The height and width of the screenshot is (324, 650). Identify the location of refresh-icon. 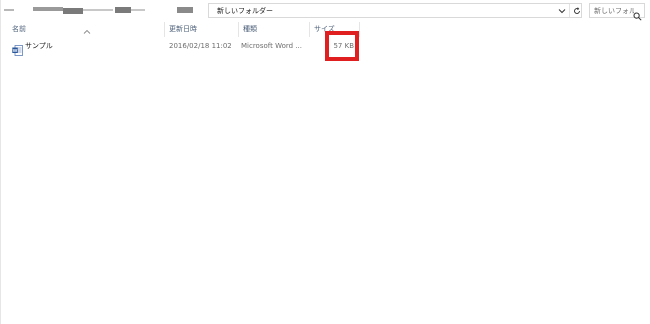
(576, 10).